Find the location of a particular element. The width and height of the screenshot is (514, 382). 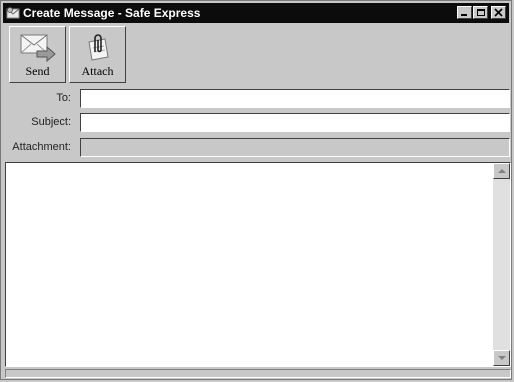

attach-button: Attach is located at coordinates (97, 54).